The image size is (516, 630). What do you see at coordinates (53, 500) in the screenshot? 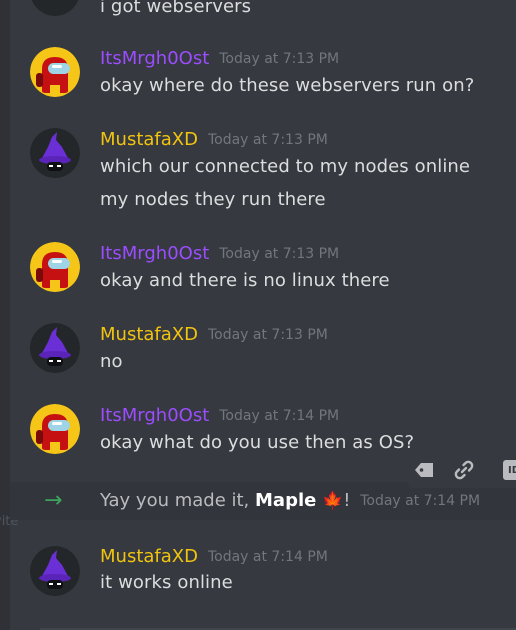
I see `join-arrow-icon: →` at bounding box center [53, 500].